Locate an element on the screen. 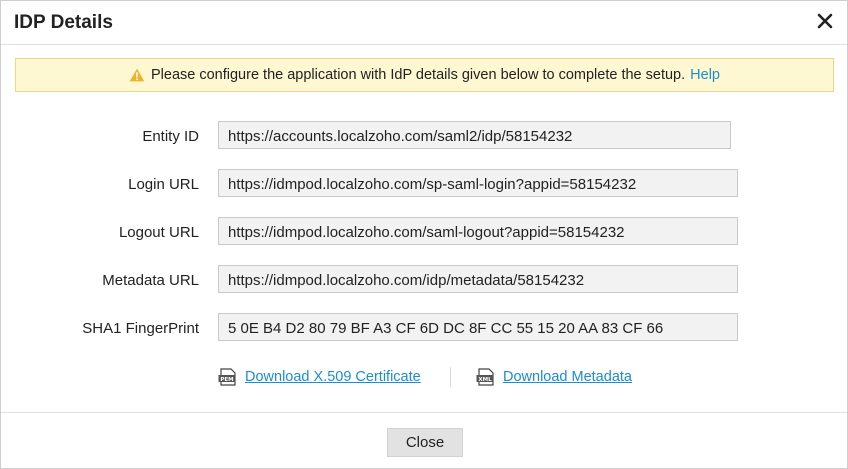  metadata-url-label: Metadata URL is located at coordinates (150, 280).